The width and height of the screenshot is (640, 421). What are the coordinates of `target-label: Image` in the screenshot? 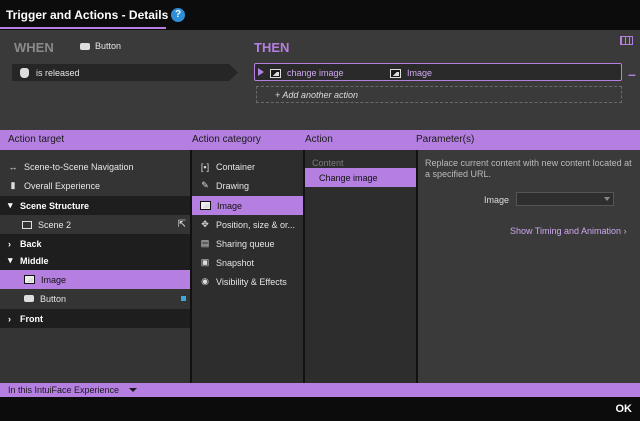 It's located at (54, 279).